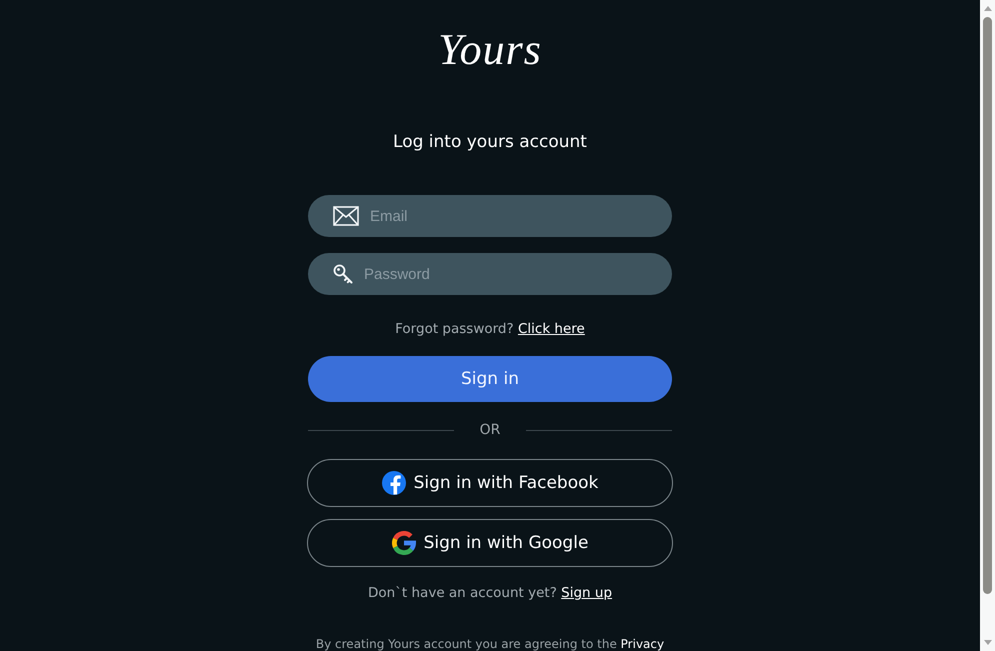 The height and width of the screenshot is (651, 995). Describe the element at coordinates (490, 274) in the screenshot. I see `password-field: Password` at that location.